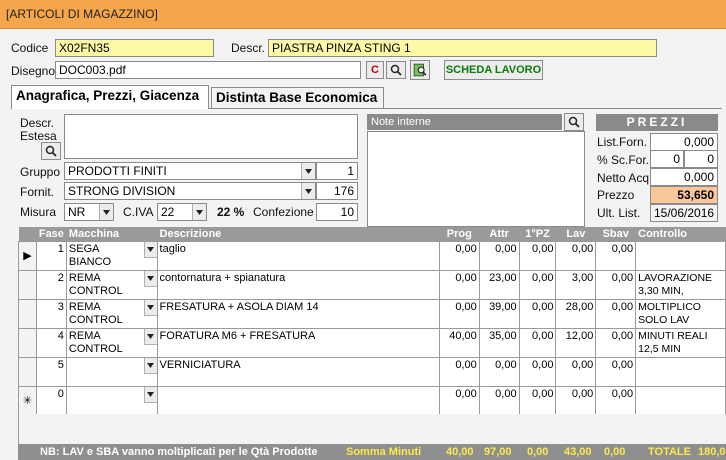 This screenshot has height=460, width=726. What do you see at coordinates (208, 70) in the screenshot?
I see `disegno-field: DOC003.pdf` at bounding box center [208, 70].